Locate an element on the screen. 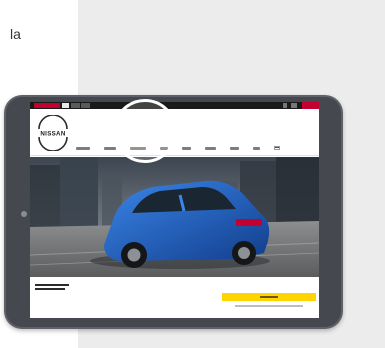 The height and width of the screenshot is (348, 385). camera-dot-icon is located at coordinates (24, 214).